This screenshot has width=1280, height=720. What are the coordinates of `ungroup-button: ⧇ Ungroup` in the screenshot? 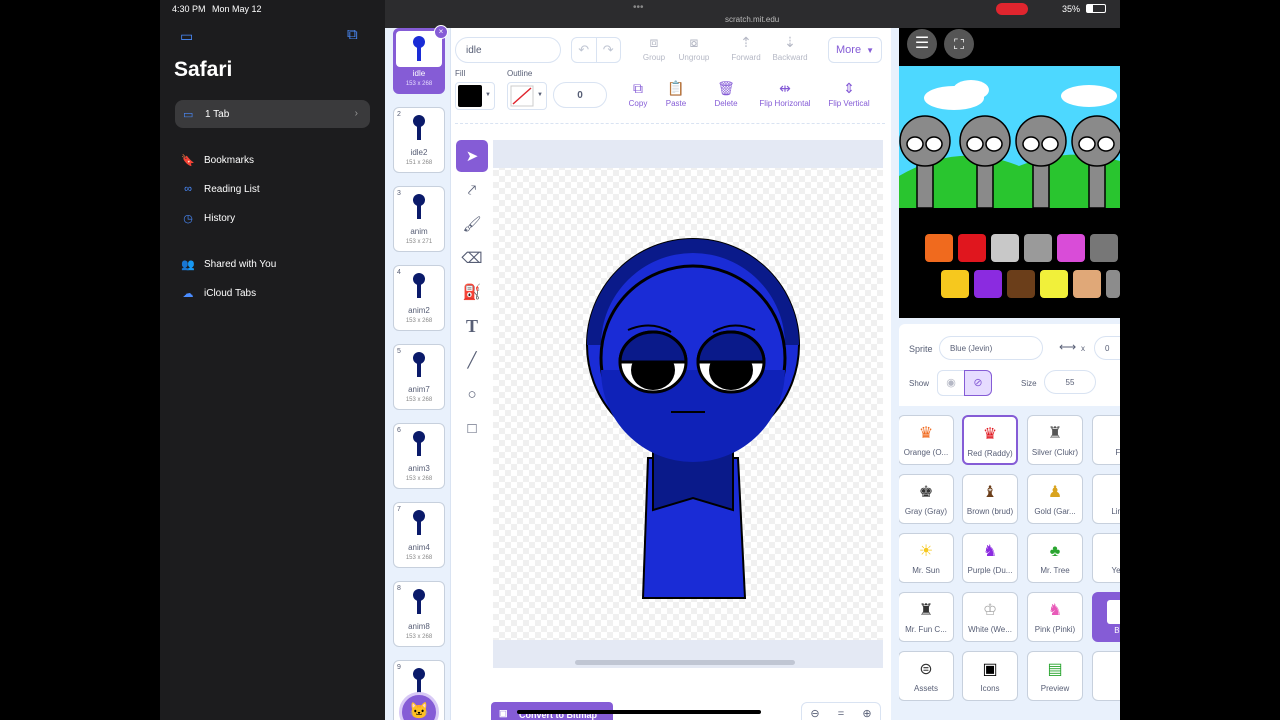 It's located at (694, 48).